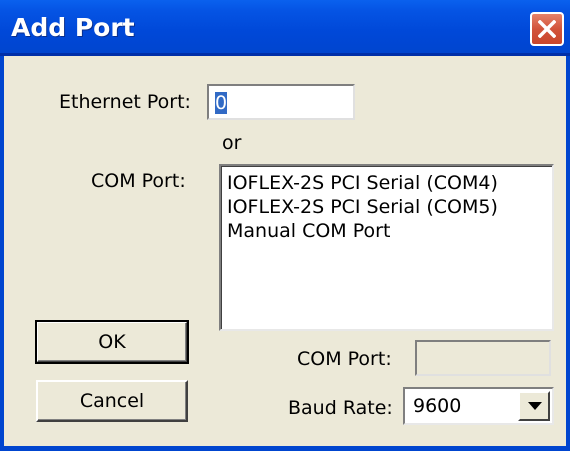 The width and height of the screenshot is (570, 451). I want to click on ethernet-port-input: 0, so click(281, 102).